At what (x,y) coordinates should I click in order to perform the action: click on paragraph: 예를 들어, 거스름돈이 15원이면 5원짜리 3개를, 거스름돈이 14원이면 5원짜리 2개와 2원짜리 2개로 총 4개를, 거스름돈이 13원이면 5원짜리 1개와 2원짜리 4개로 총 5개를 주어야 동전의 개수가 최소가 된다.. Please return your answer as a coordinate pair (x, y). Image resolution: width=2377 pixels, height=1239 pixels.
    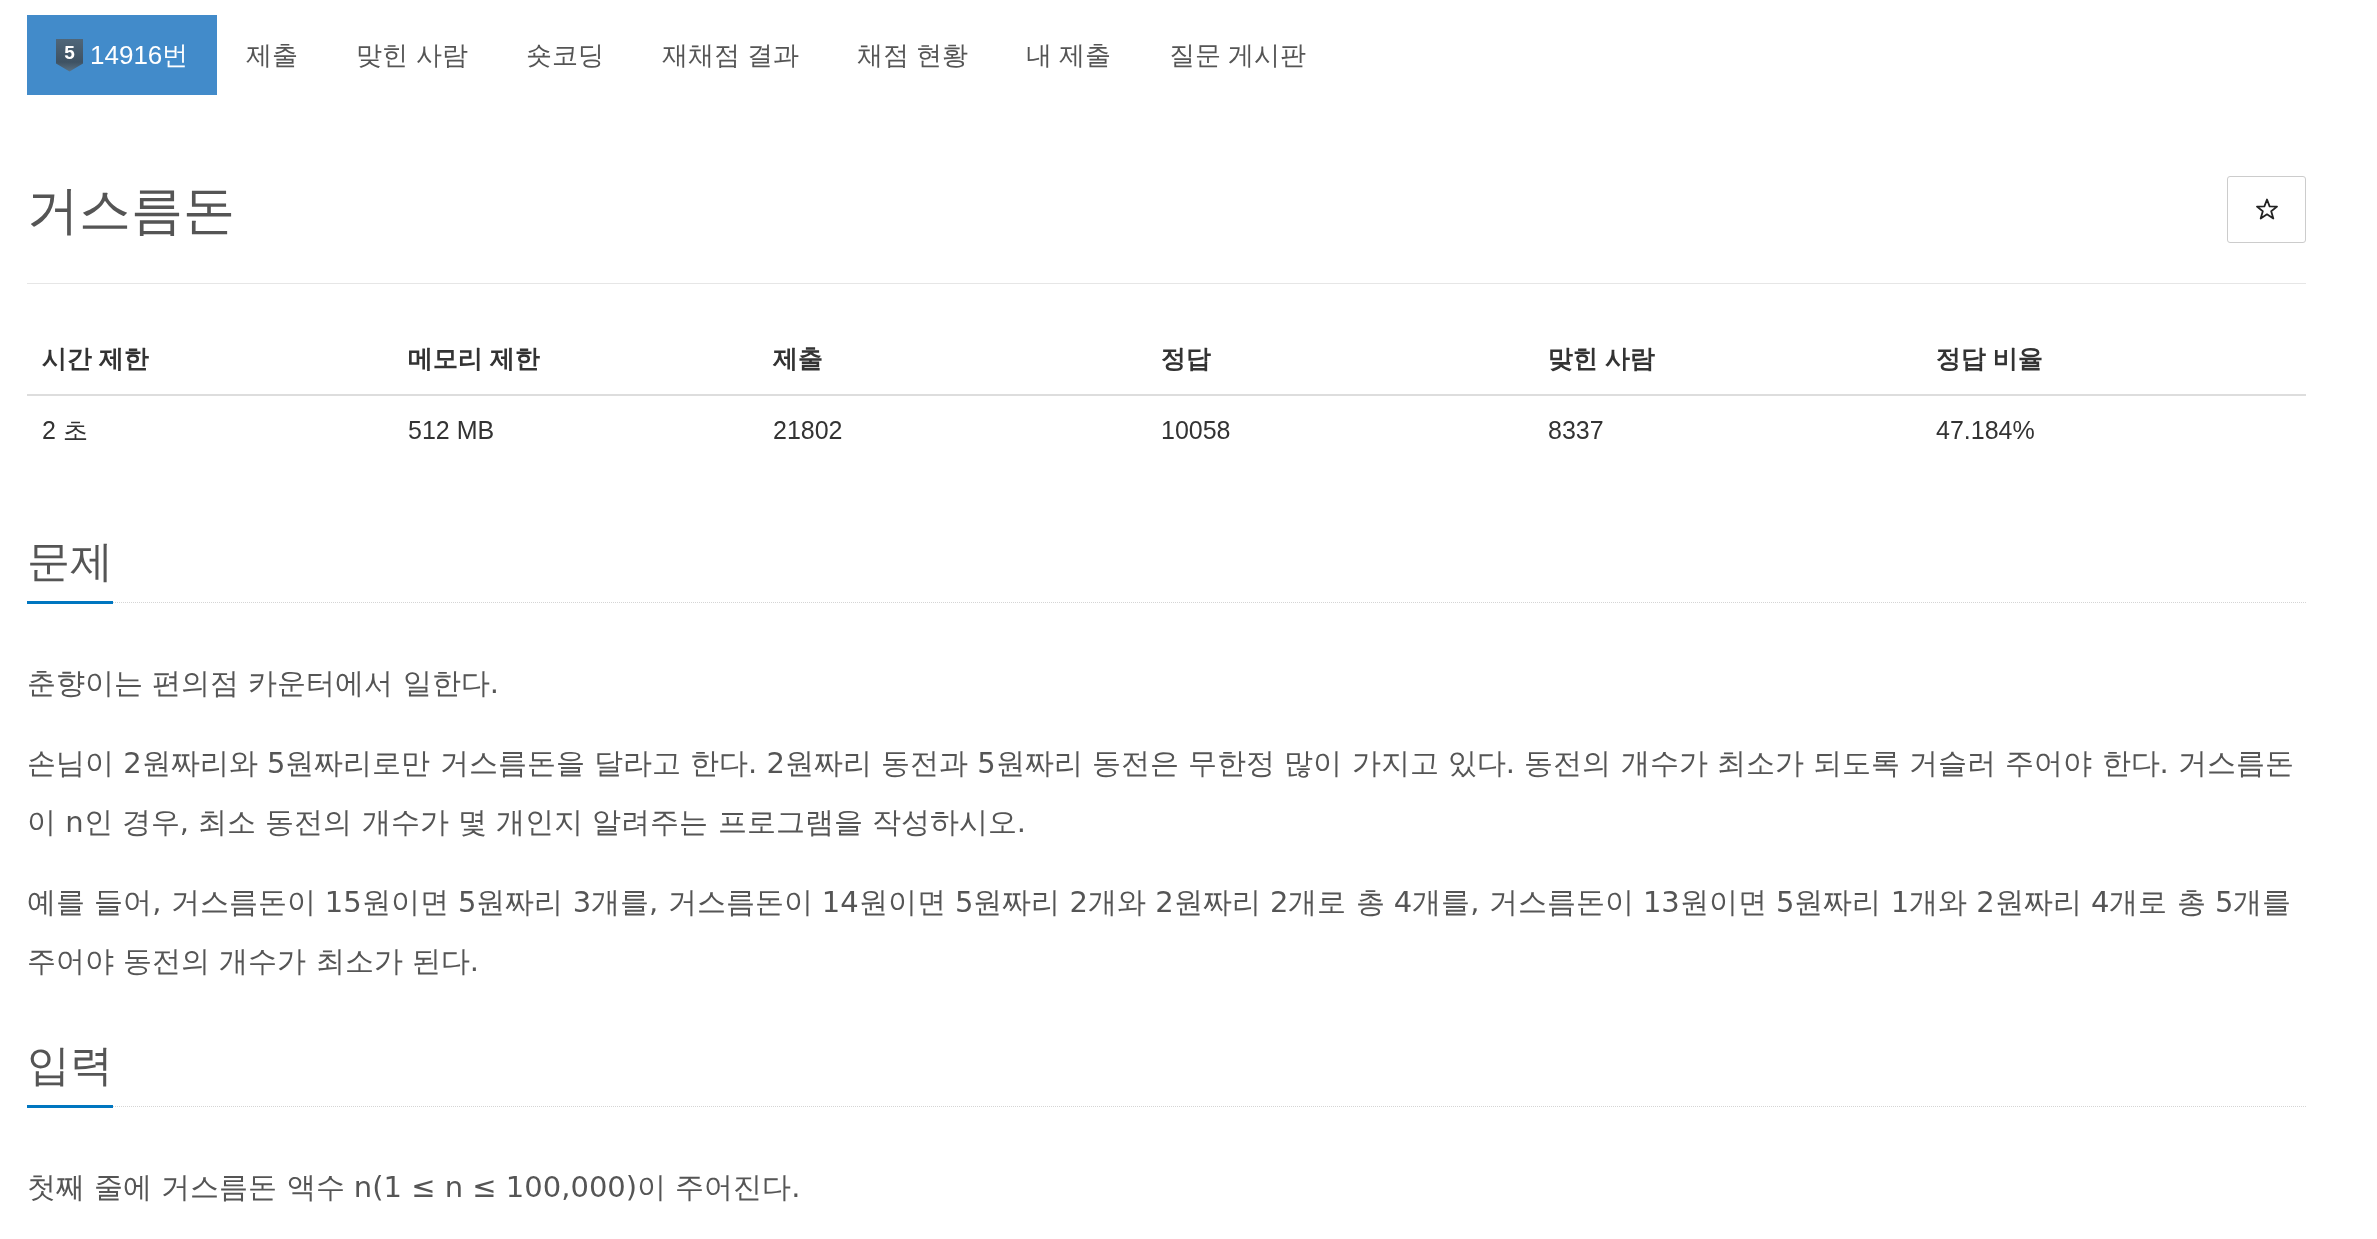
    Looking at the image, I should click on (1160, 932).